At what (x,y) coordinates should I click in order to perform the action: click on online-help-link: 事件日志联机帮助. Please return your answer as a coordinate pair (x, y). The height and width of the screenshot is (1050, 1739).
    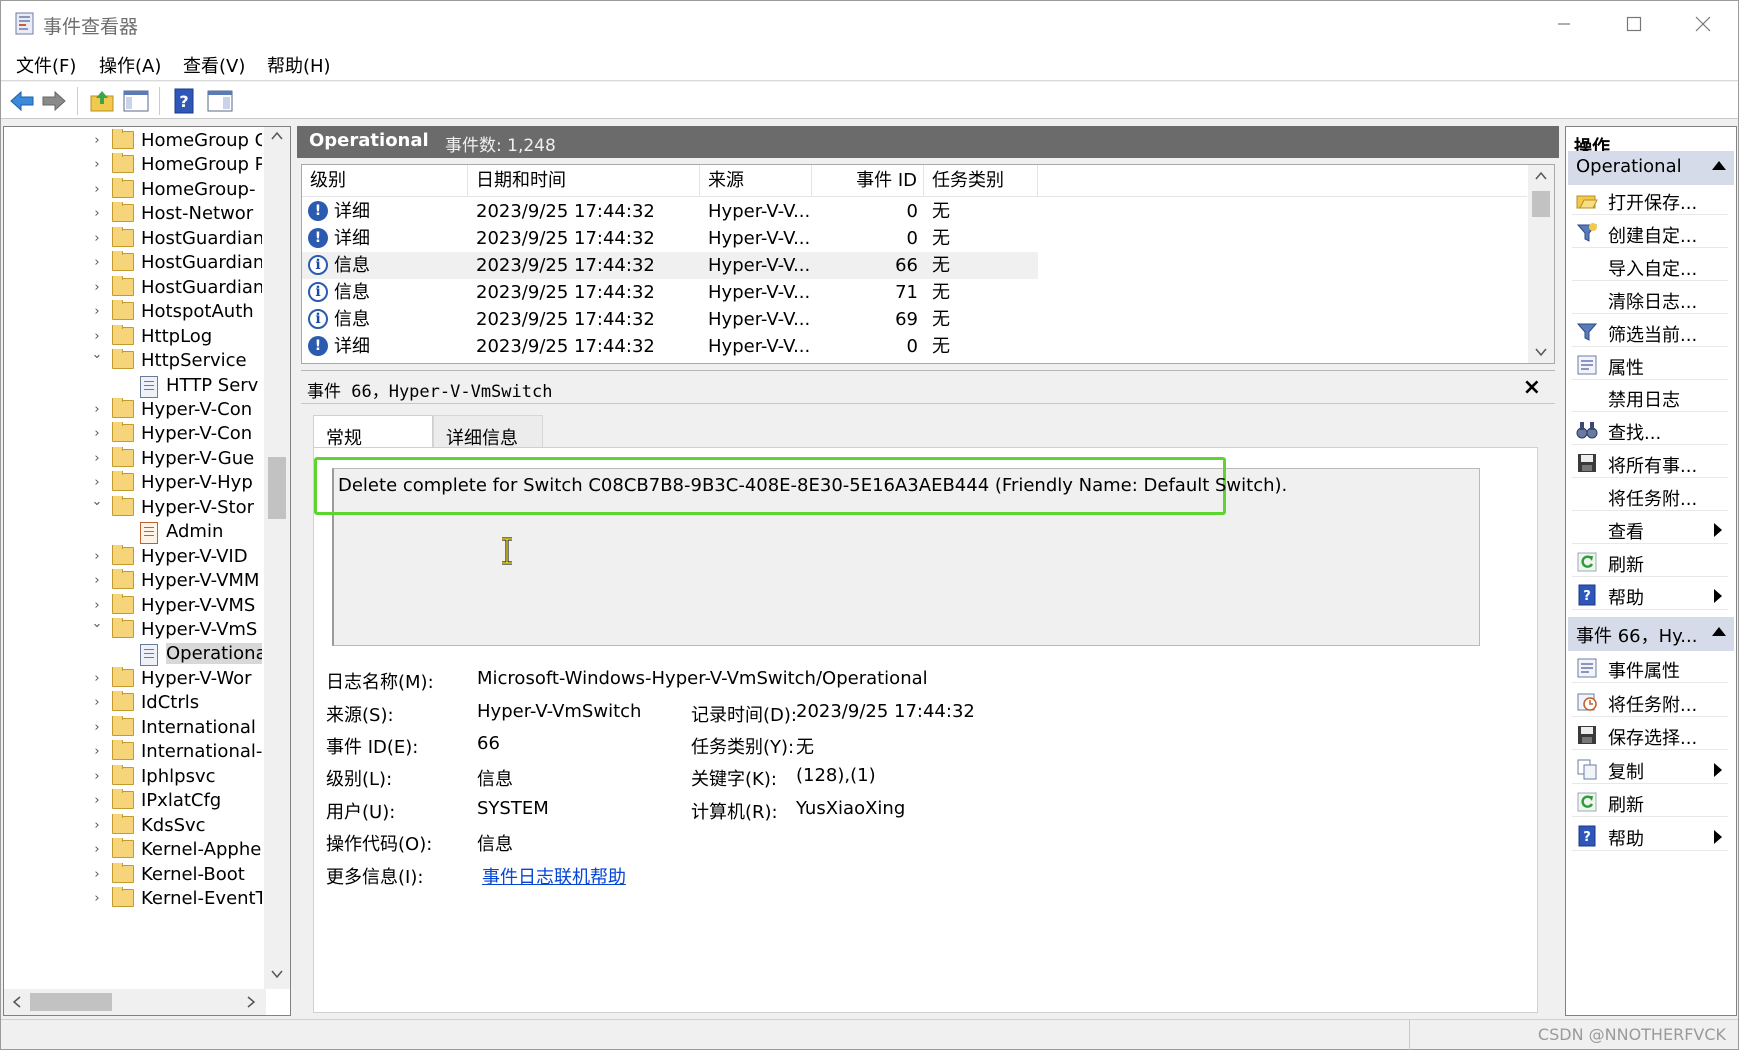
    Looking at the image, I should click on (554, 876).